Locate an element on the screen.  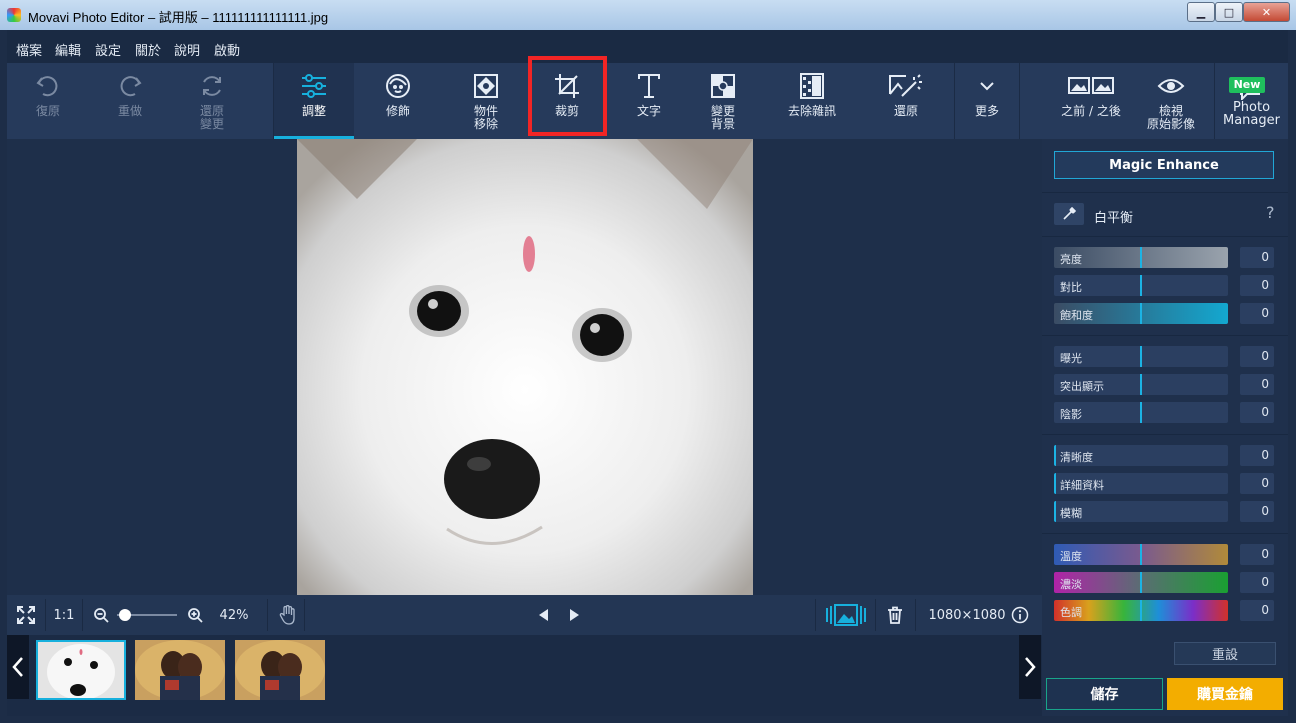
chevron-left-icon is located at coordinates (17, 667).